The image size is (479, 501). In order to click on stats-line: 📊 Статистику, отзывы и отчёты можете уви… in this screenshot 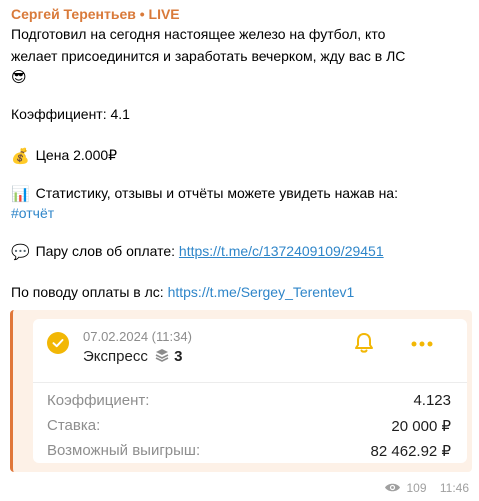, I will do `click(241, 194)`.